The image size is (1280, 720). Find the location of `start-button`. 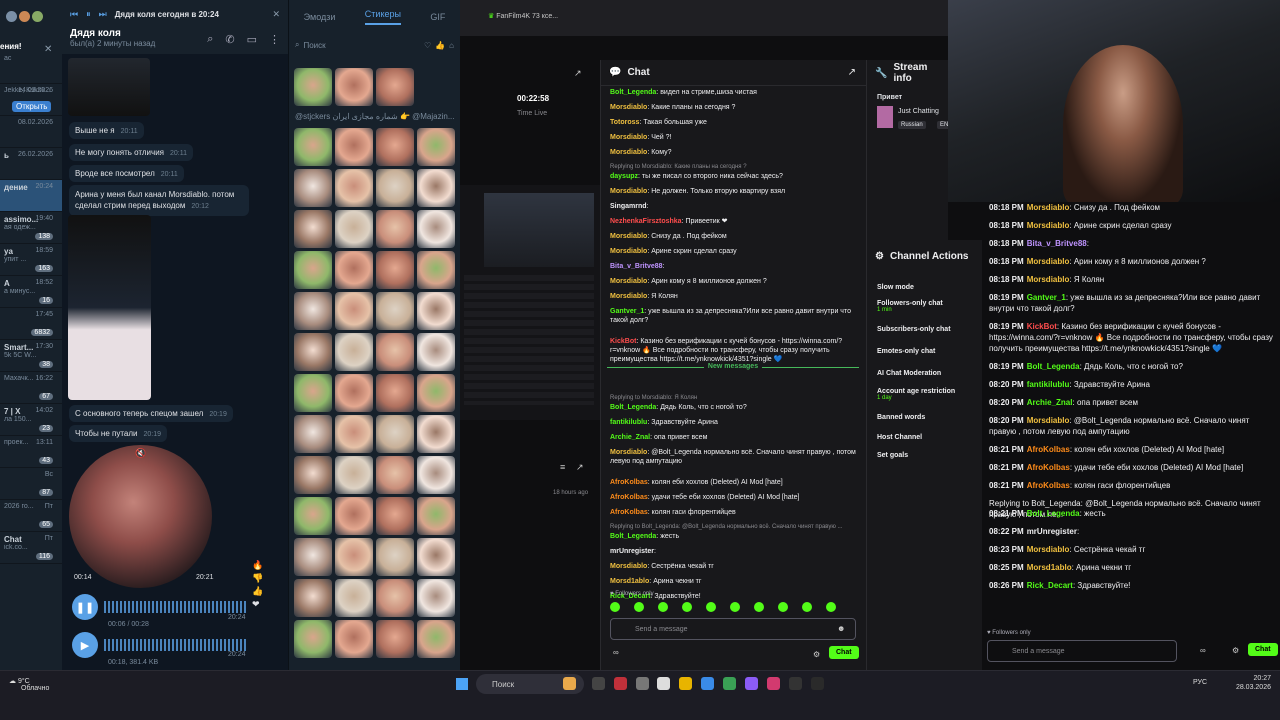

start-button is located at coordinates (462, 684).